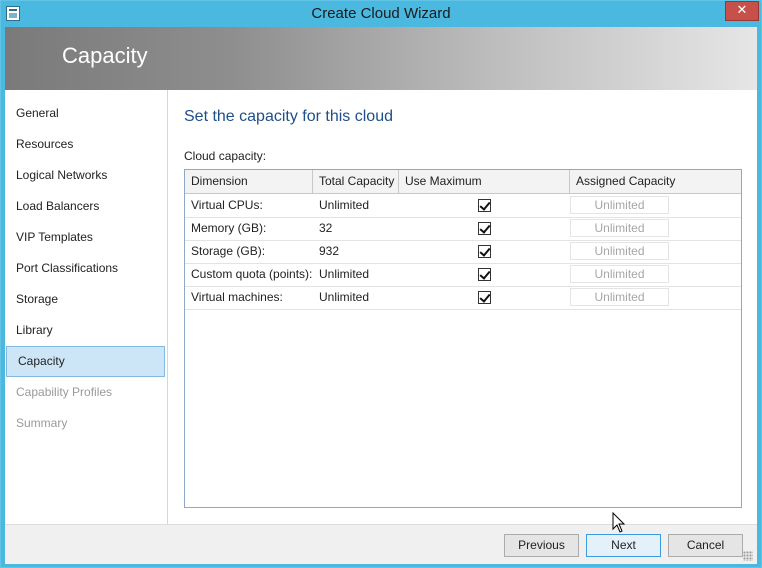 This screenshot has width=762, height=568. I want to click on cell-total-capacity: 32, so click(322, 228).